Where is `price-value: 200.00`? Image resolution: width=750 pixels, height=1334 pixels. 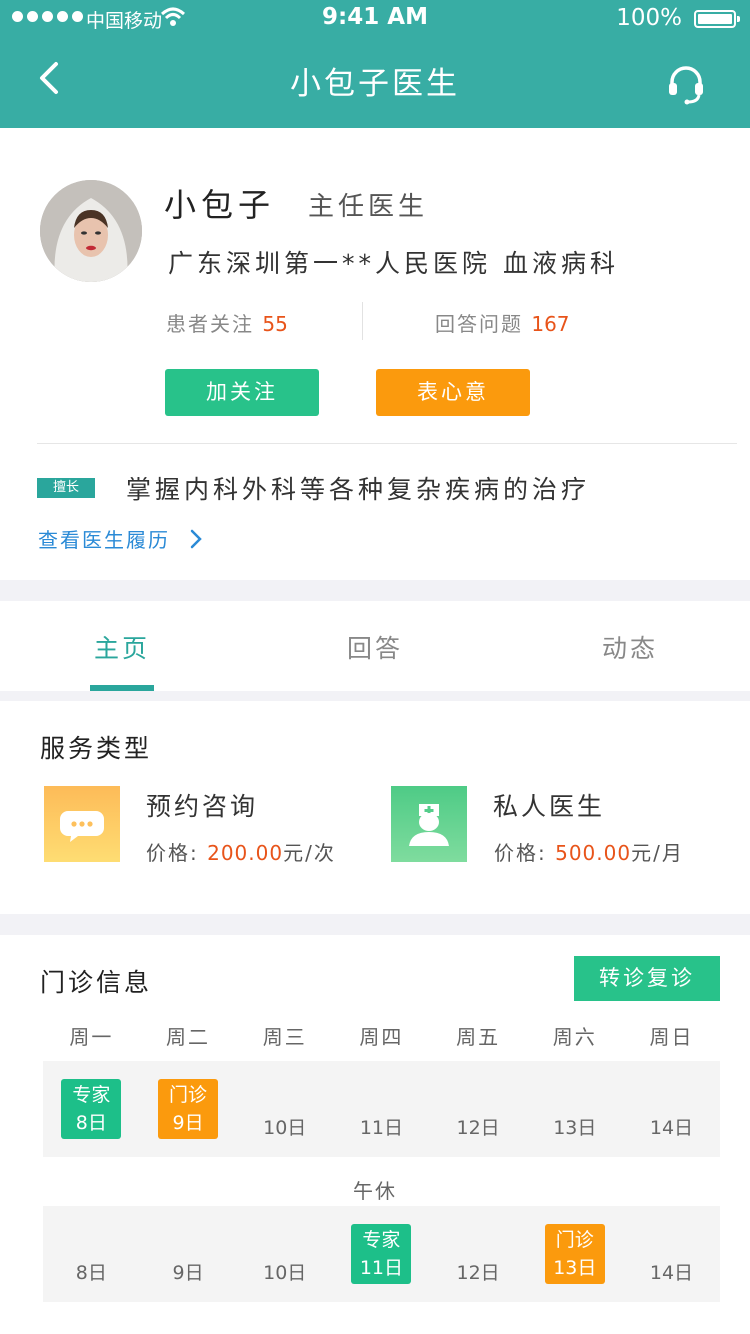
price-value: 200.00 is located at coordinates (245, 853).